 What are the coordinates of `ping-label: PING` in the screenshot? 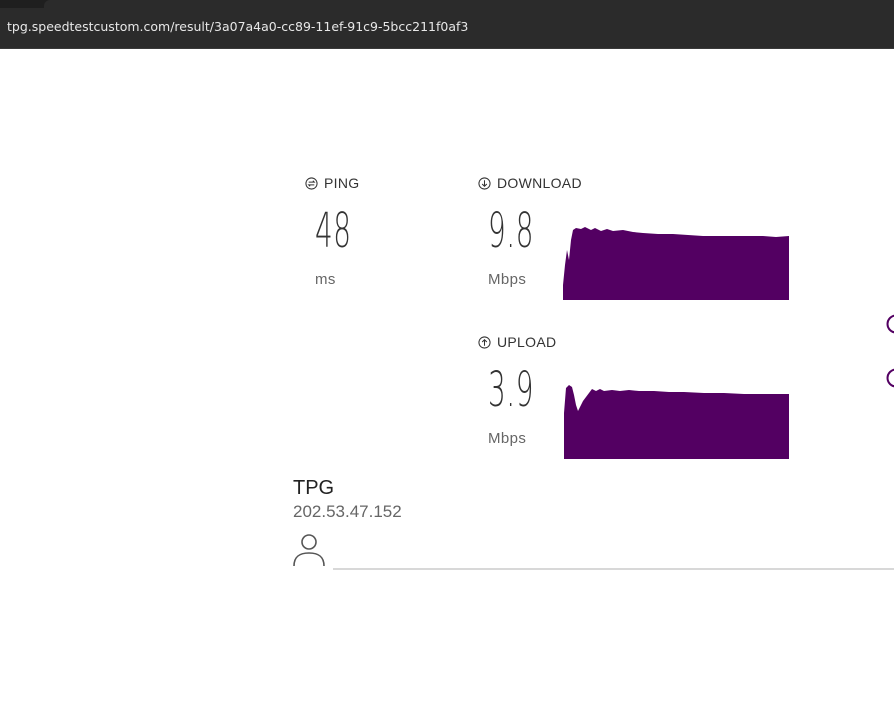 It's located at (332, 183).